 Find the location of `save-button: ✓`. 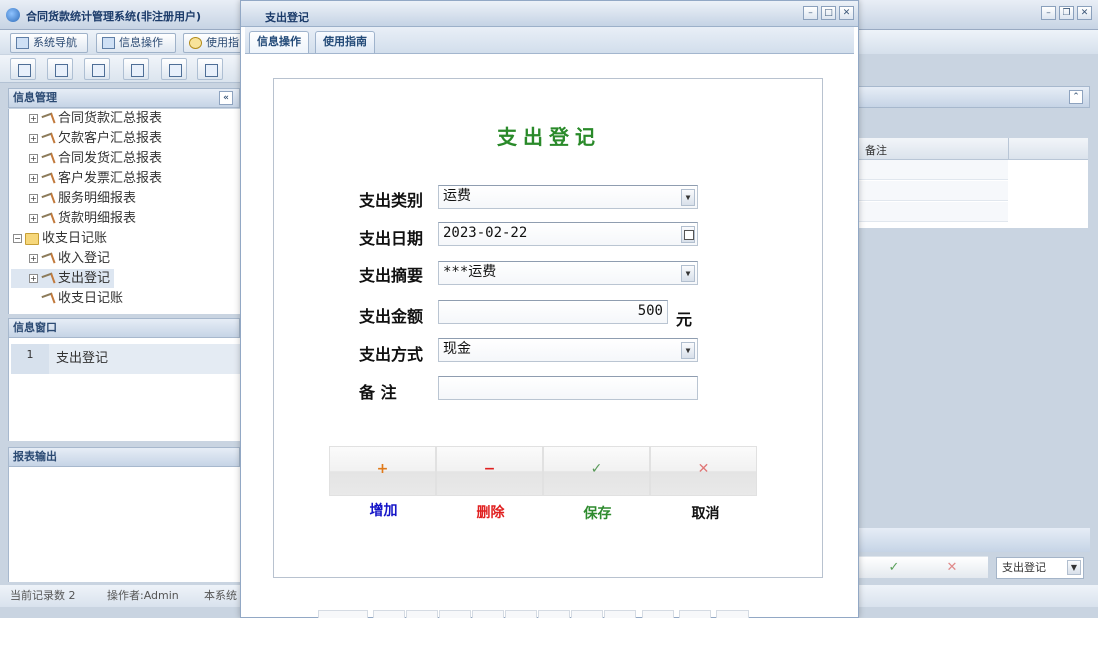

save-button: ✓ is located at coordinates (596, 471).